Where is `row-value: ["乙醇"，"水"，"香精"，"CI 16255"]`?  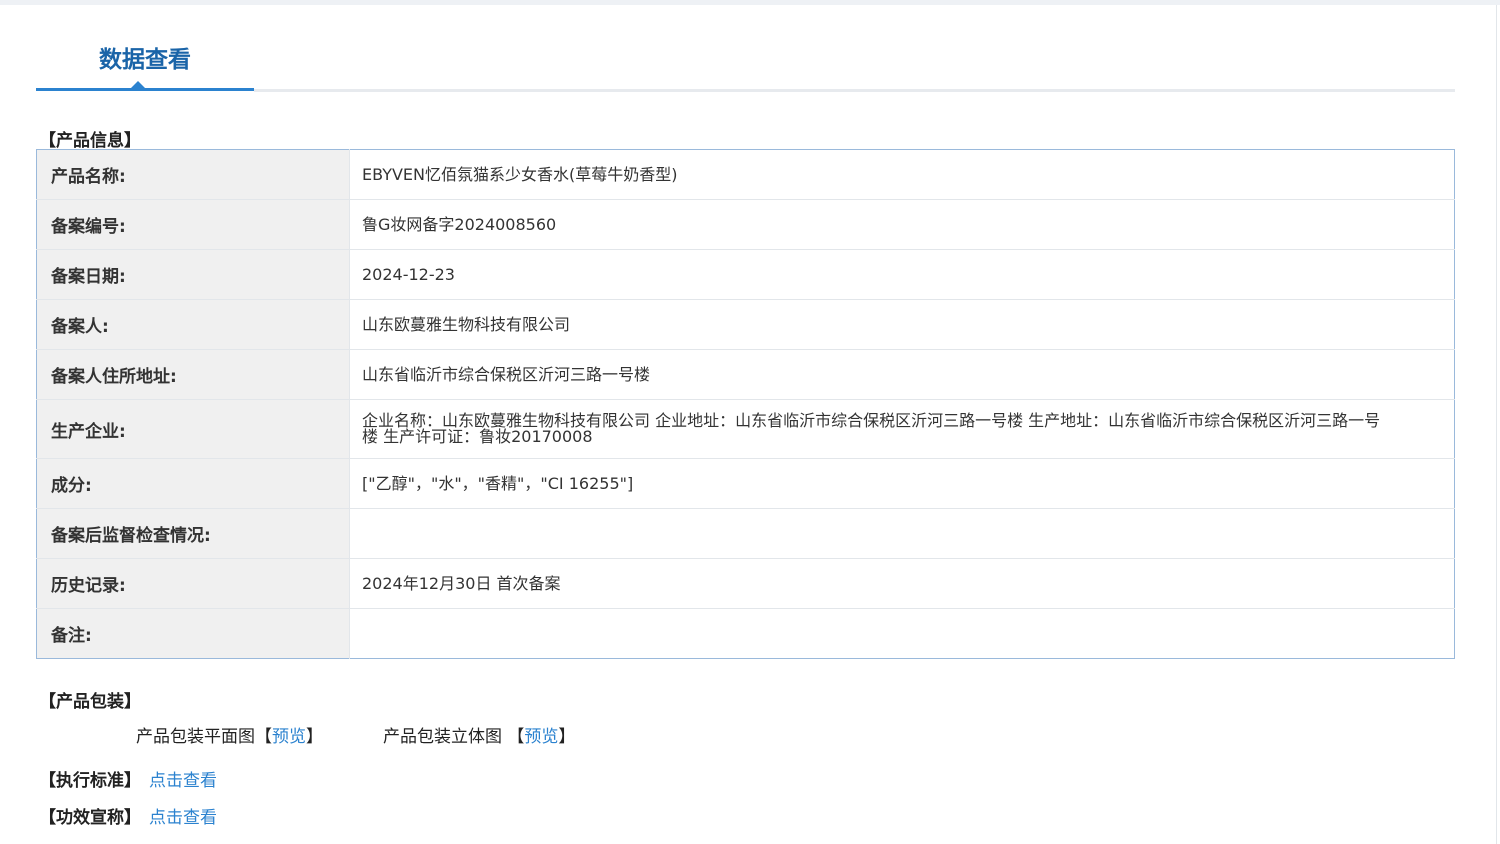 row-value: ["乙醇"，"水"，"香精"，"CI 16255"] is located at coordinates (902, 483).